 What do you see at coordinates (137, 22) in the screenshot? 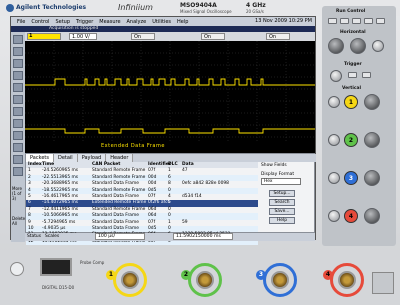
I see `menu-analyze: Analyze` at bounding box center [137, 22].